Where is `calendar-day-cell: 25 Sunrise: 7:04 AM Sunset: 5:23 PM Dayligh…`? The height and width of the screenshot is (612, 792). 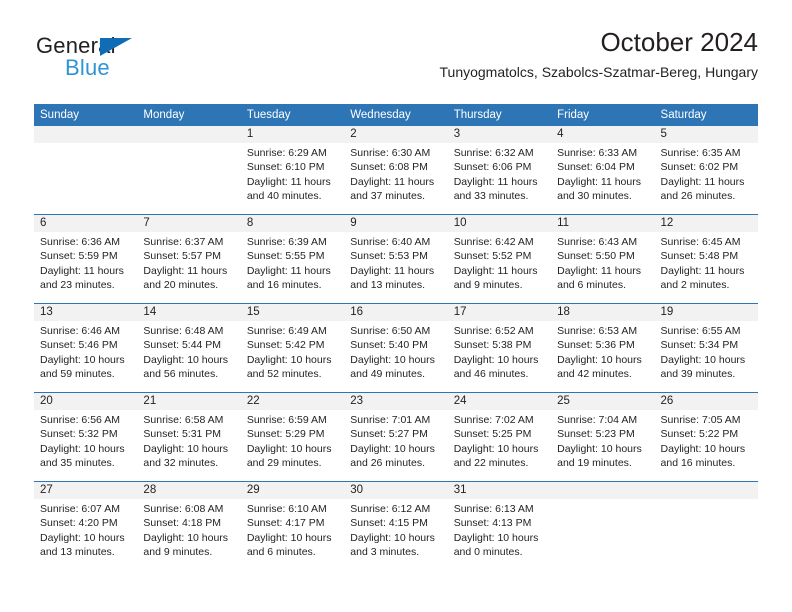 calendar-day-cell: 25 Sunrise: 7:04 AM Sunset: 5:23 PM Dayligh… is located at coordinates (603, 437).